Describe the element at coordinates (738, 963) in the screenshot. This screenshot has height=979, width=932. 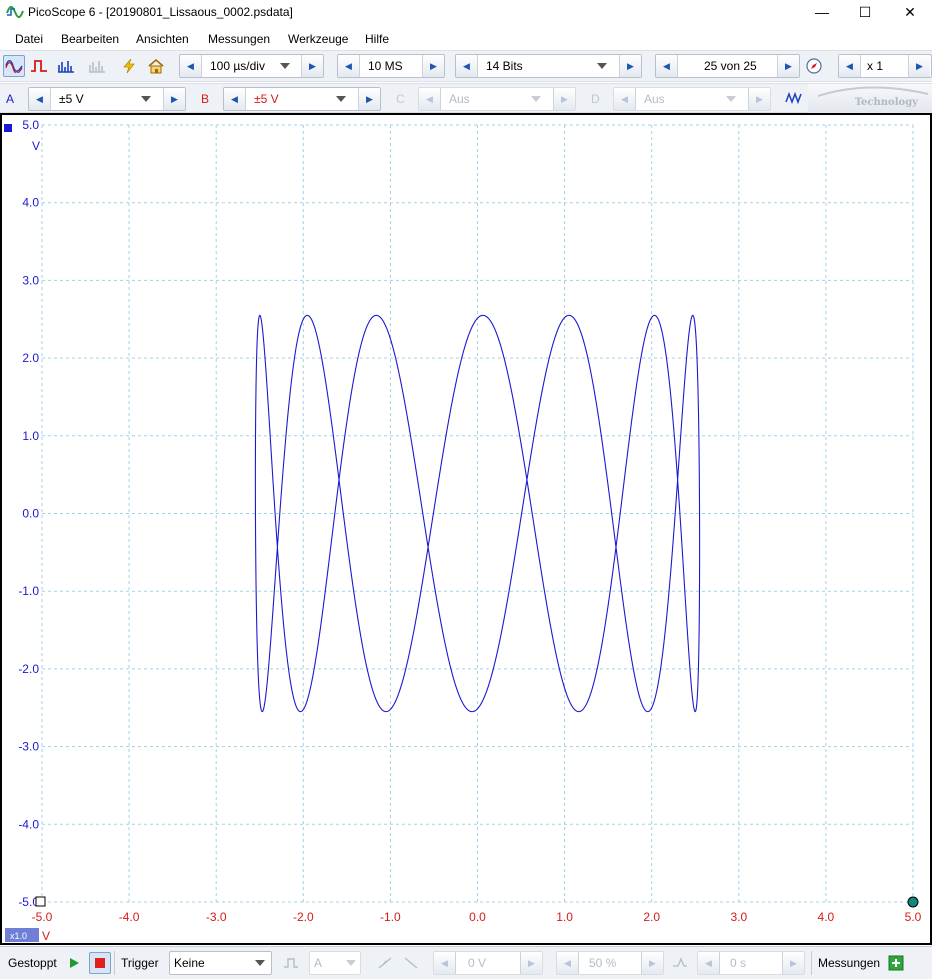
I see `trigger-delay-value: 0 s` at that location.